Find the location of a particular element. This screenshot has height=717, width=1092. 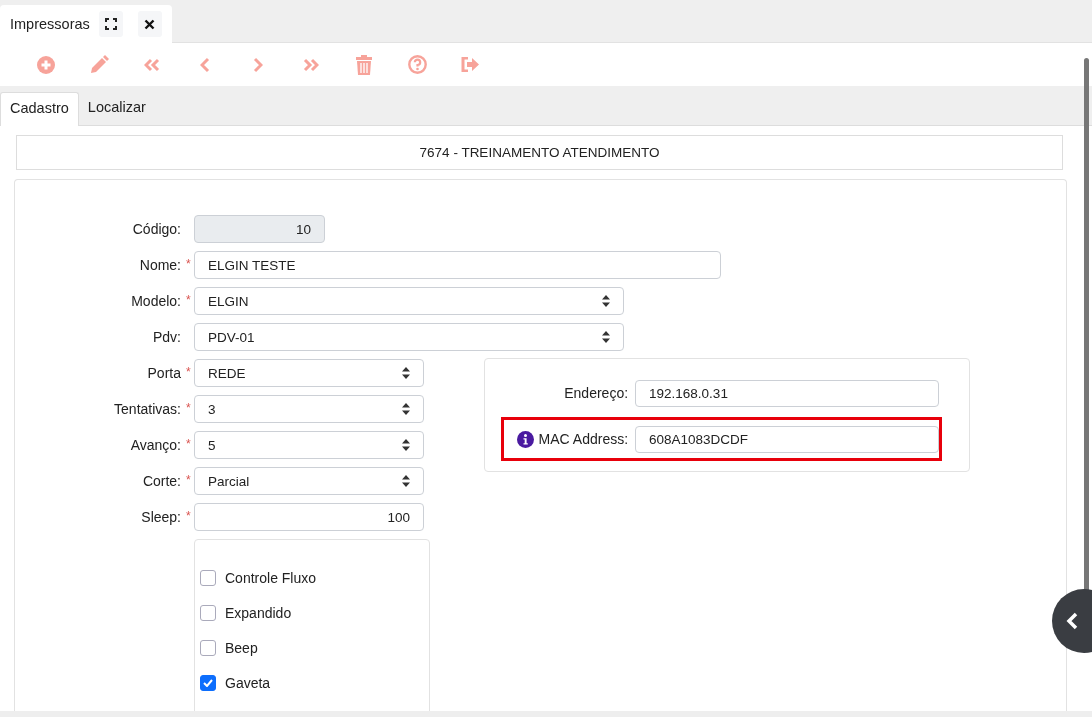

select-field: 5 is located at coordinates (309, 445).